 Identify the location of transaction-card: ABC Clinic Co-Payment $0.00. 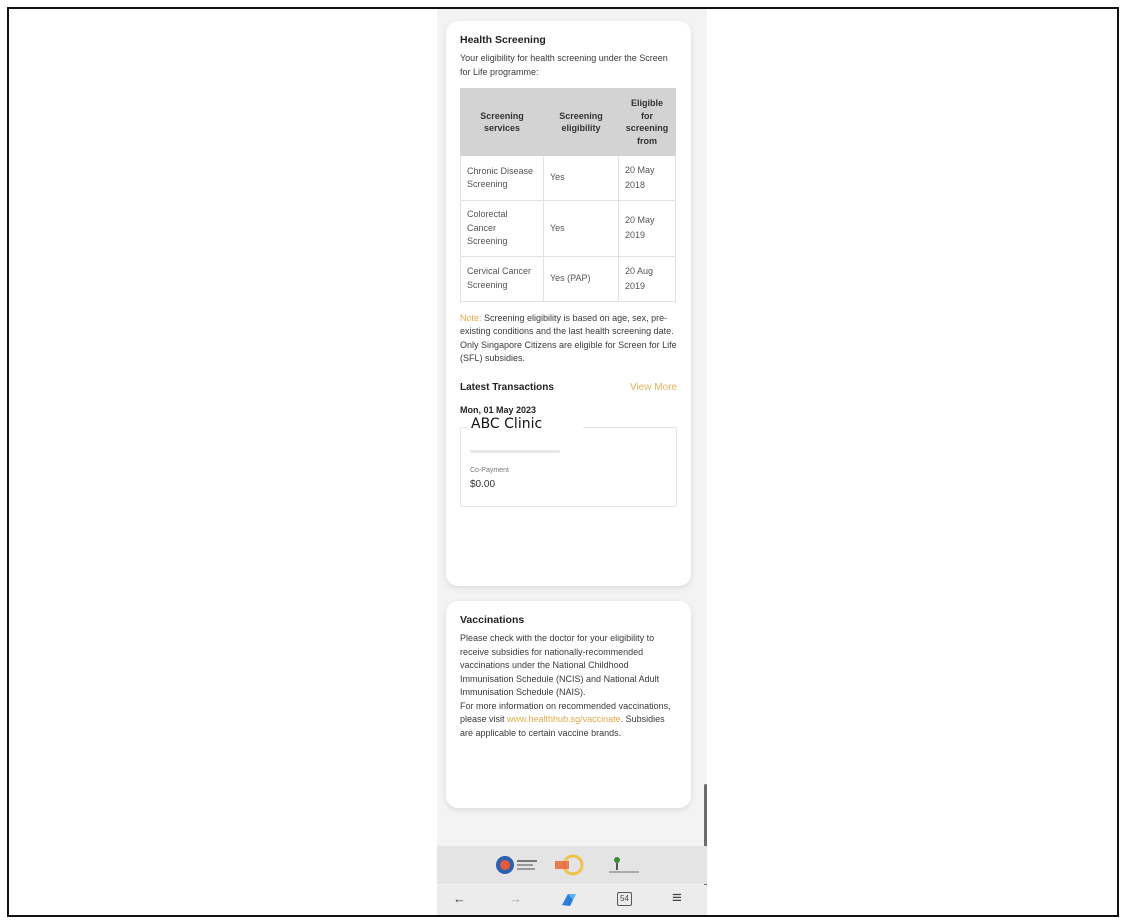
(568, 461).